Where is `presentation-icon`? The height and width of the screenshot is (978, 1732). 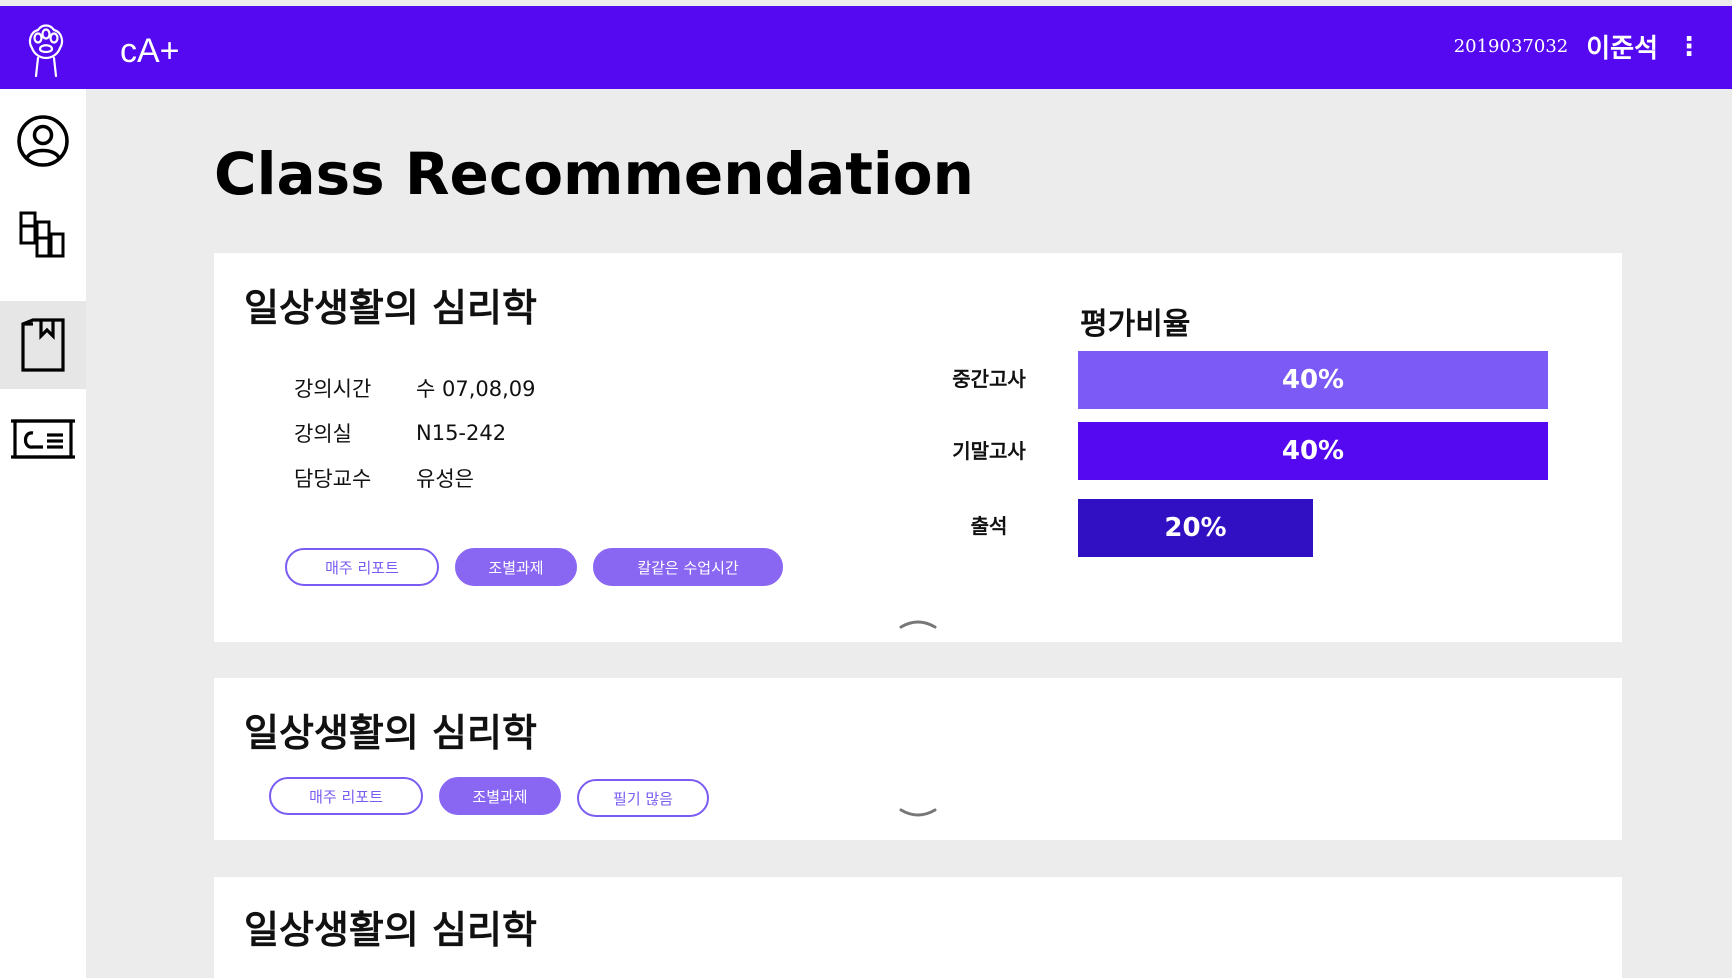
presentation-icon is located at coordinates (43, 439).